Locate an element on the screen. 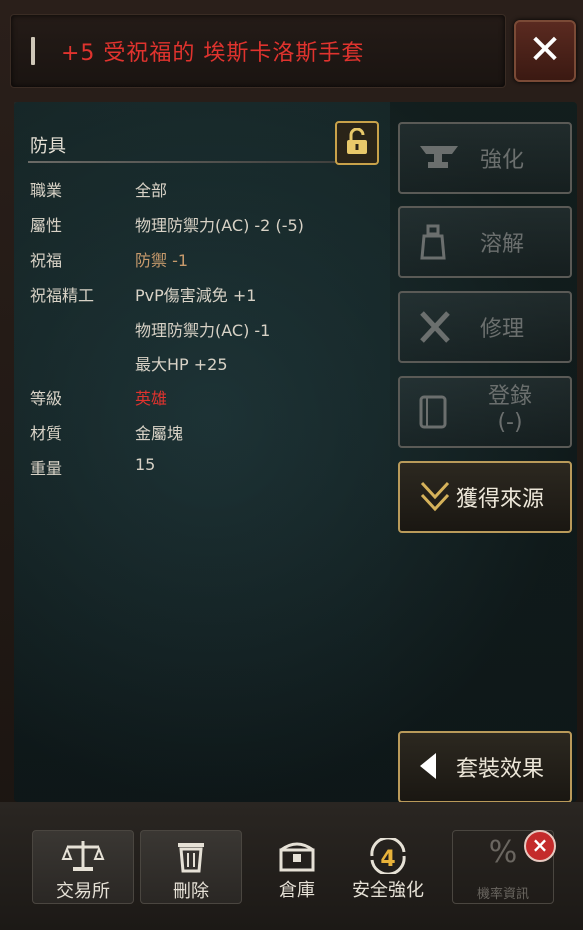  prop-label-blessing-refine: 祝福精工 is located at coordinates (62, 295).